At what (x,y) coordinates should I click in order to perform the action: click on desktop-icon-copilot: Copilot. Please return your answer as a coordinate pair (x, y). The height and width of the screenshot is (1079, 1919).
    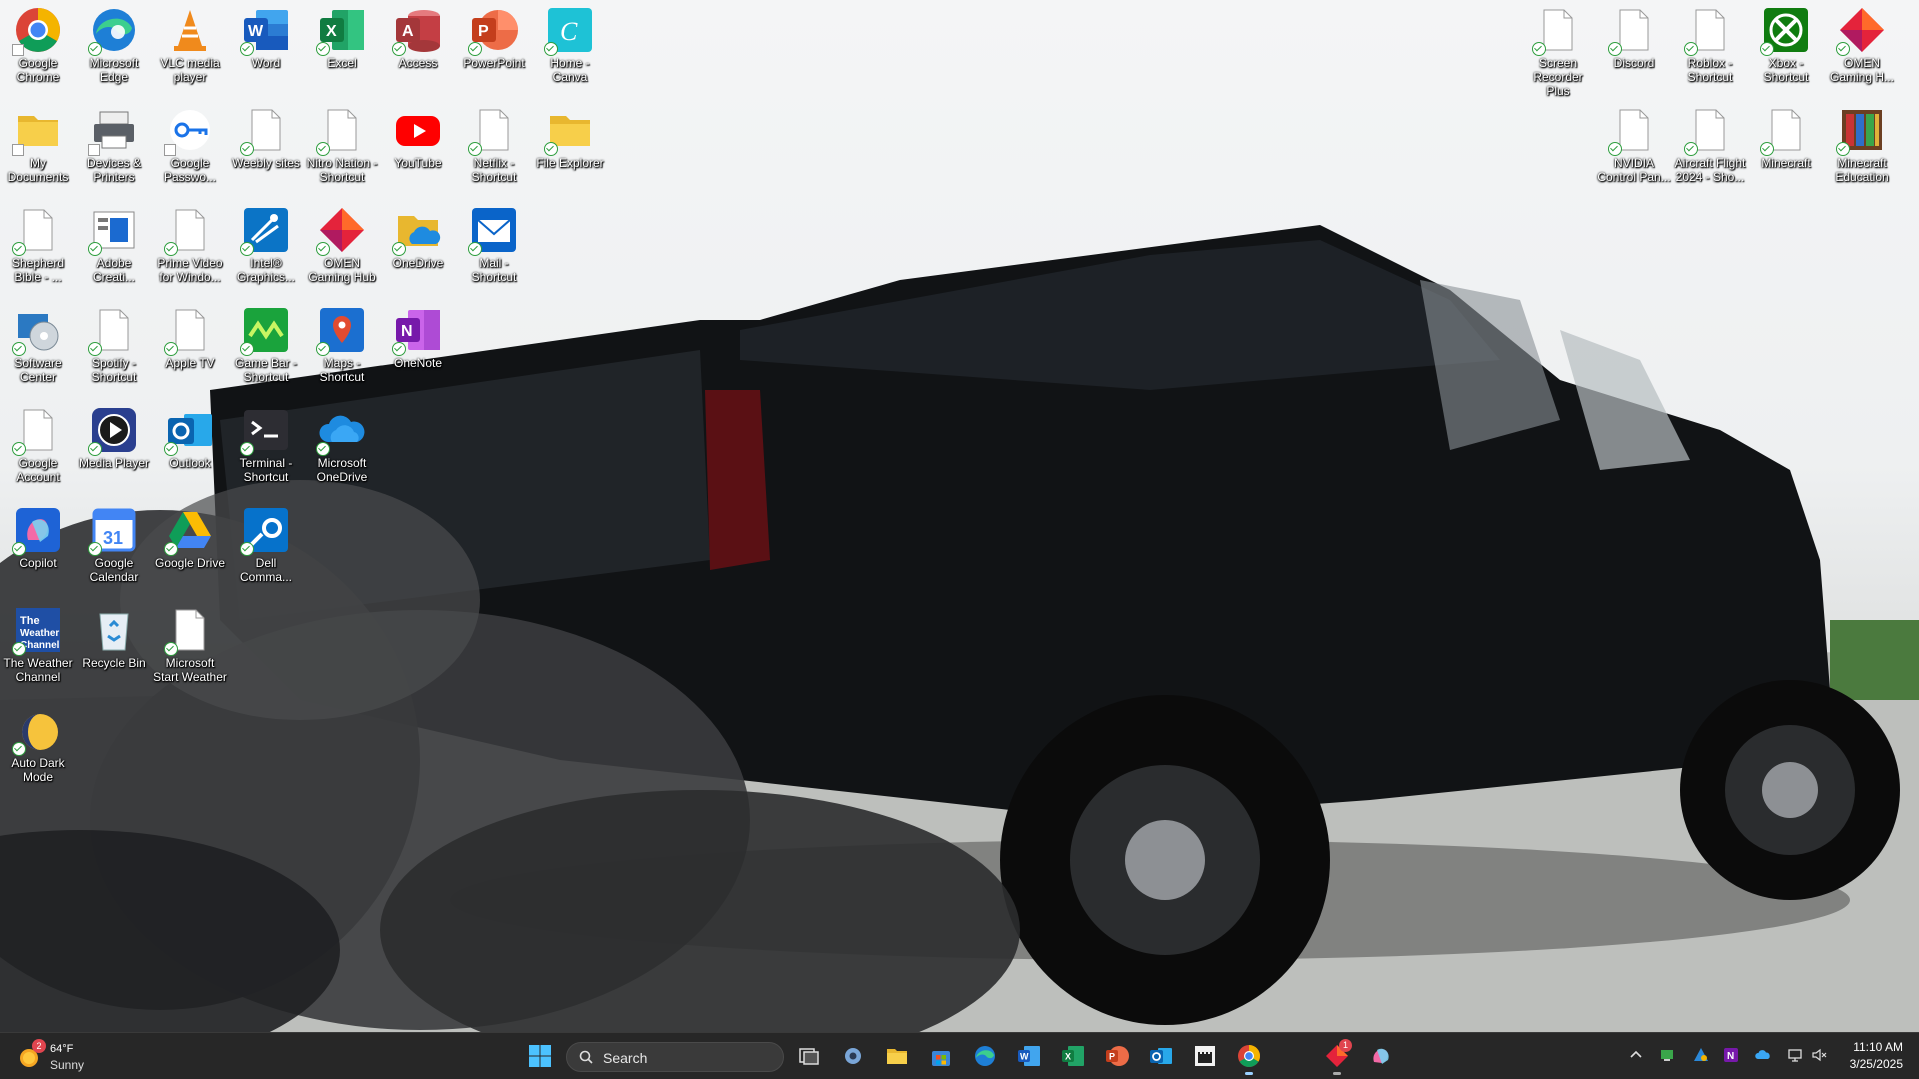
    Looking at the image, I should click on (38, 535).